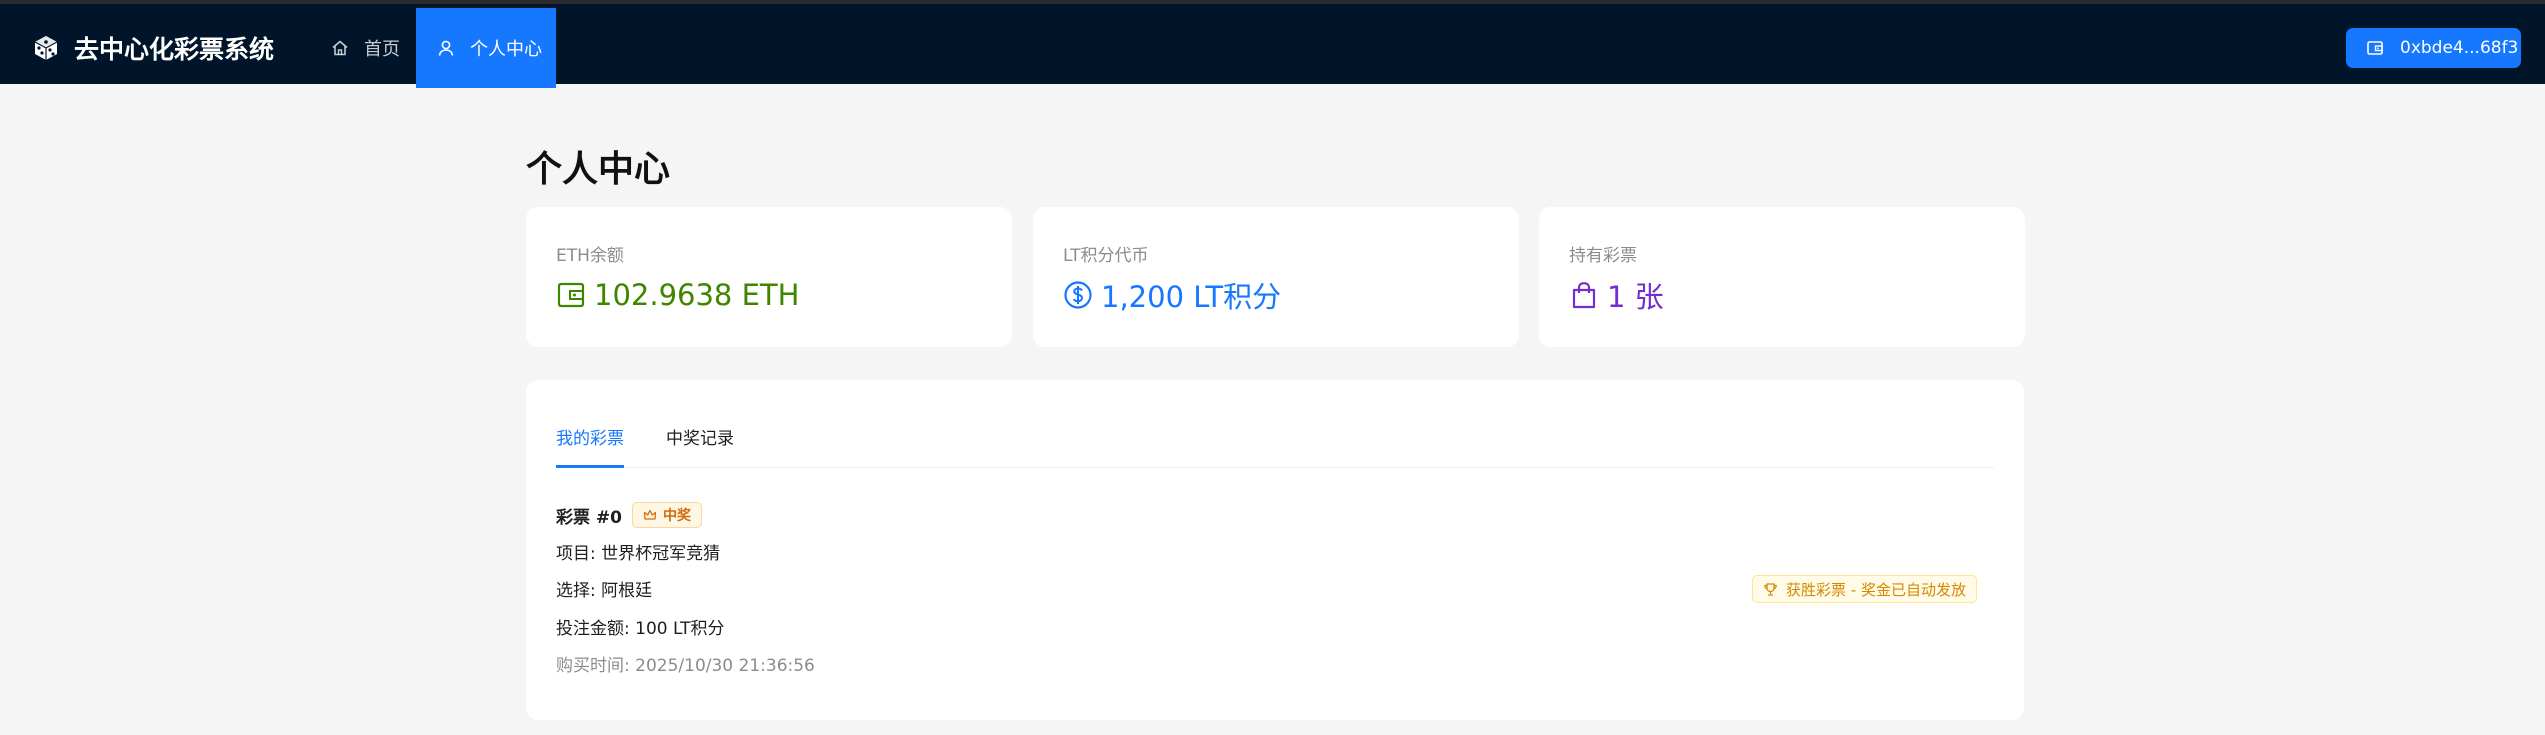 The image size is (2545, 735). What do you see at coordinates (598, 169) in the screenshot?
I see `page-title: 个人中心` at bounding box center [598, 169].